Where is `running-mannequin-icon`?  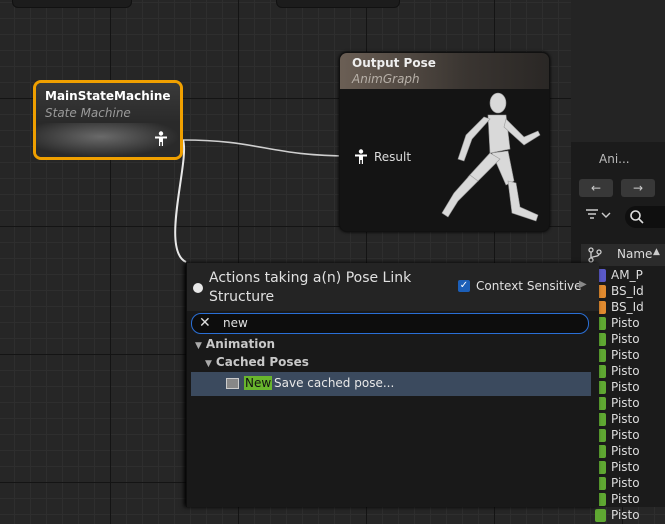 running-mannequin-icon is located at coordinates (491, 157).